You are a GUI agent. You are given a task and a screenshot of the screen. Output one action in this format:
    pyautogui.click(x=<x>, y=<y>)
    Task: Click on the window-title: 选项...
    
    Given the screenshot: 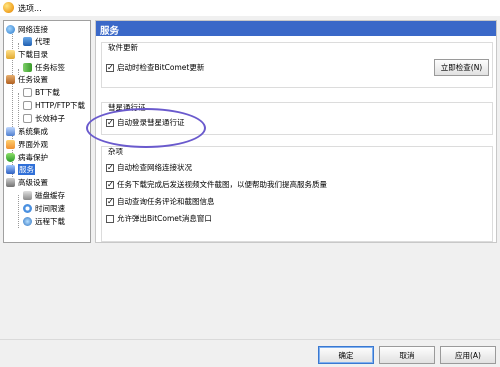 What is the action you would take?
    pyautogui.click(x=30, y=8)
    